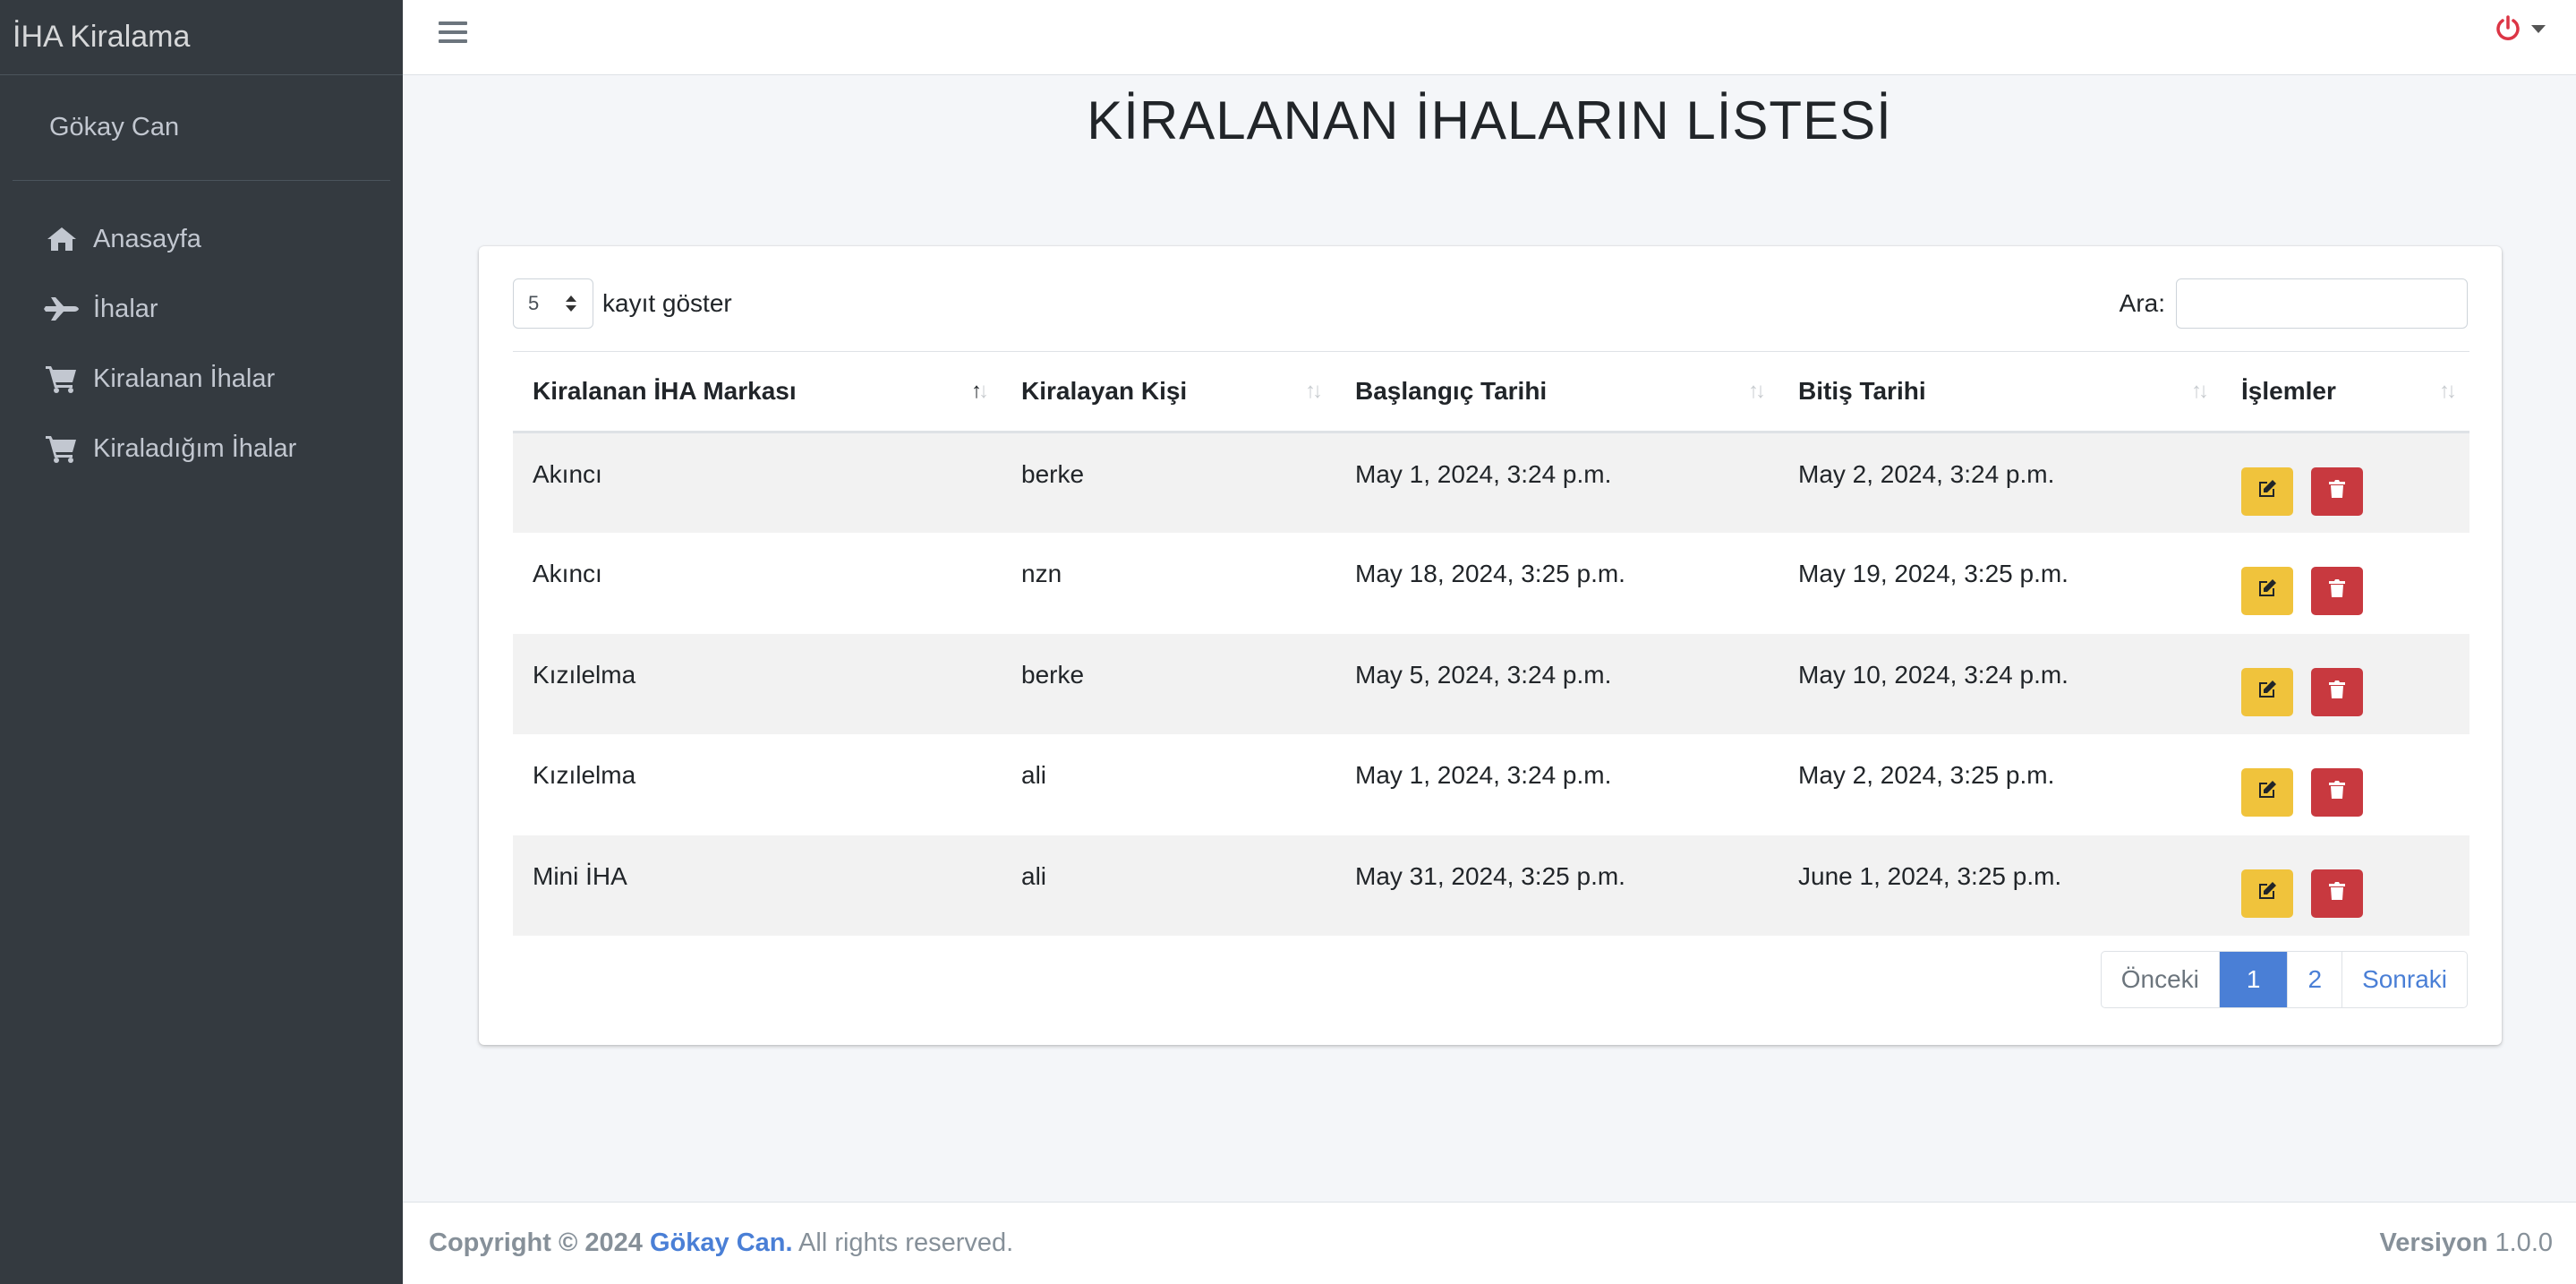  I want to click on column-header-kisi: Kiralayan Kişi ↑↓, so click(1168, 392).